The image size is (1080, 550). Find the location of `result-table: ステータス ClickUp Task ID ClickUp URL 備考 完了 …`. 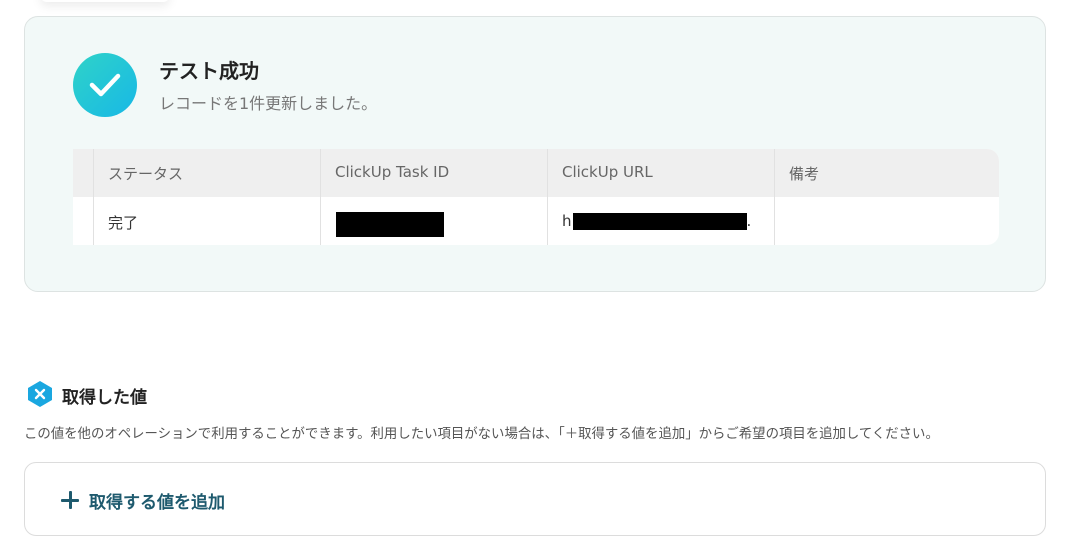

result-table: ステータス ClickUp Task ID ClickUp URL 備考 完了 … is located at coordinates (536, 197).